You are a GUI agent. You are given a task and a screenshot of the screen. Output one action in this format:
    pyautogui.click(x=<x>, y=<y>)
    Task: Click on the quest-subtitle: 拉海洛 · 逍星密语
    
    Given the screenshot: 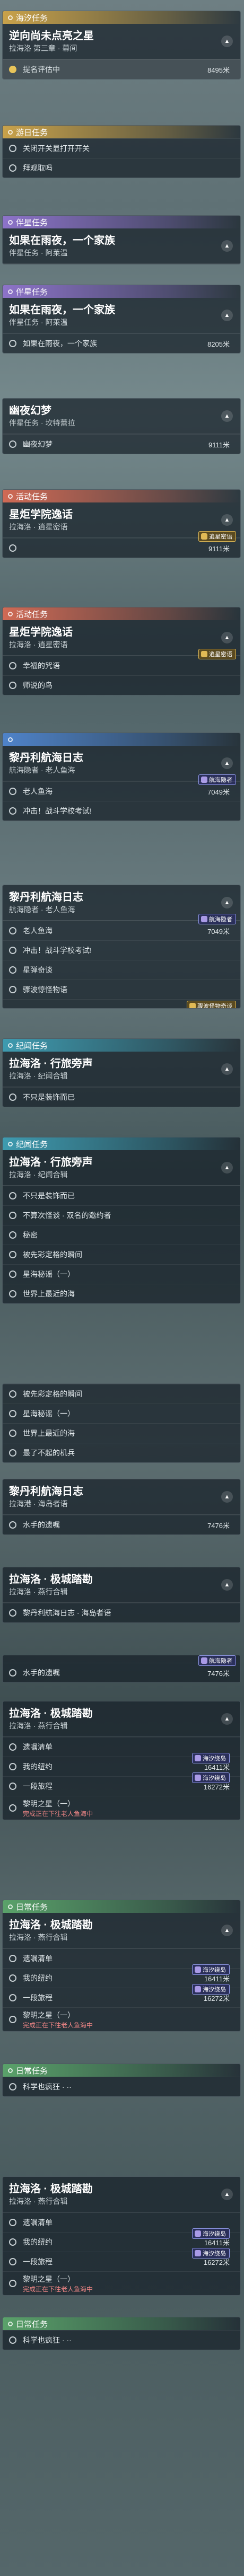 What is the action you would take?
    pyautogui.click(x=38, y=527)
    